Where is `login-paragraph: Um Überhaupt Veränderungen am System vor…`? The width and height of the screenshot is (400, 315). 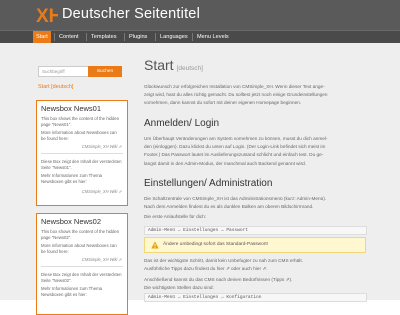 login-paragraph: Um Überhaupt Veränderungen am System vor… is located at coordinates (255, 151).